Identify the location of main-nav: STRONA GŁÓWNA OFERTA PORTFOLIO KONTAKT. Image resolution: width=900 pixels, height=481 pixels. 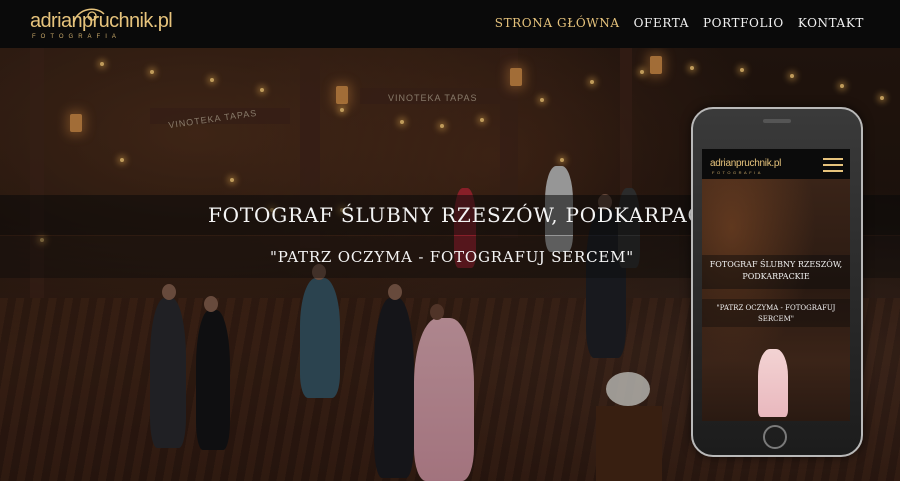
(679, 23).